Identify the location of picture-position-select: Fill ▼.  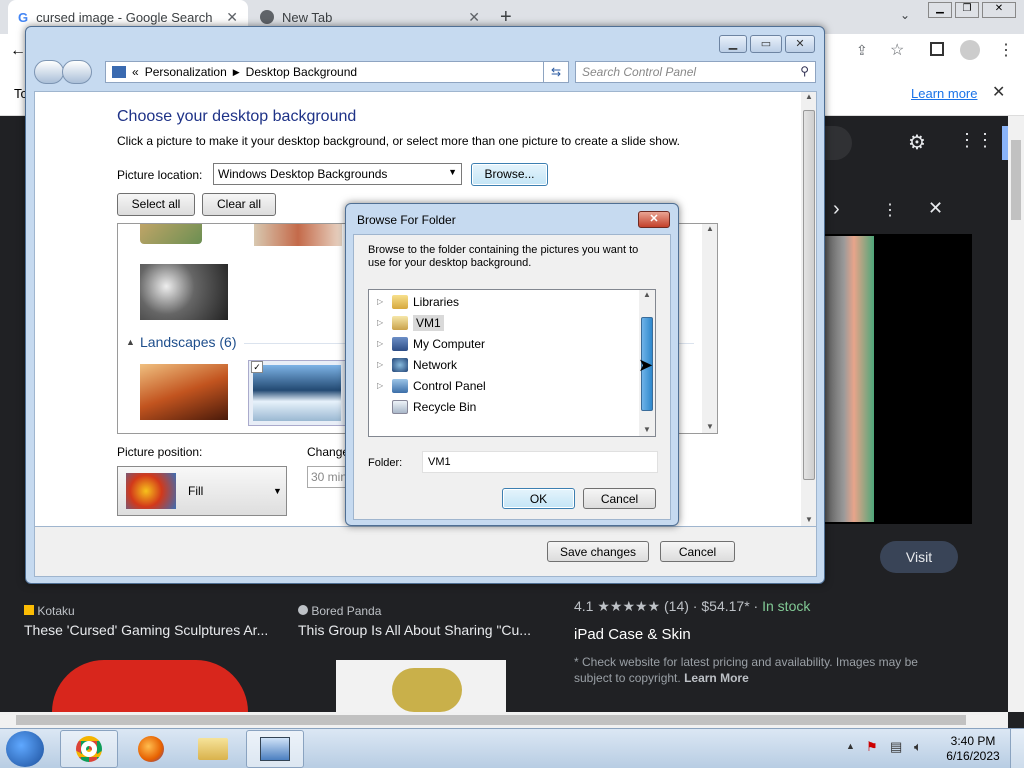
(202, 491).